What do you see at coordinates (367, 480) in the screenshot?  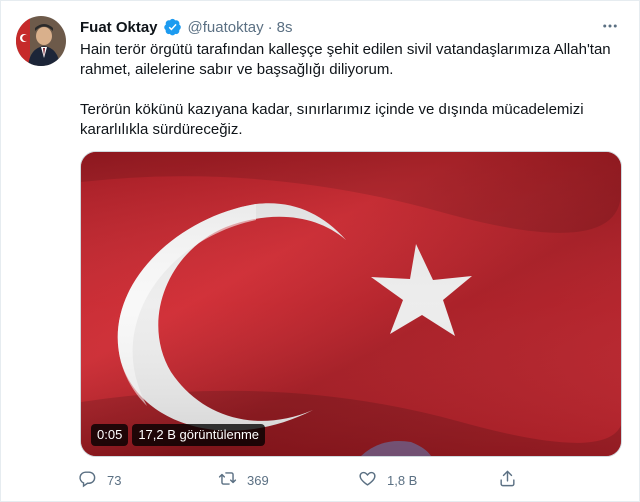 I see `heart-icon` at bounding box center [367, 480].